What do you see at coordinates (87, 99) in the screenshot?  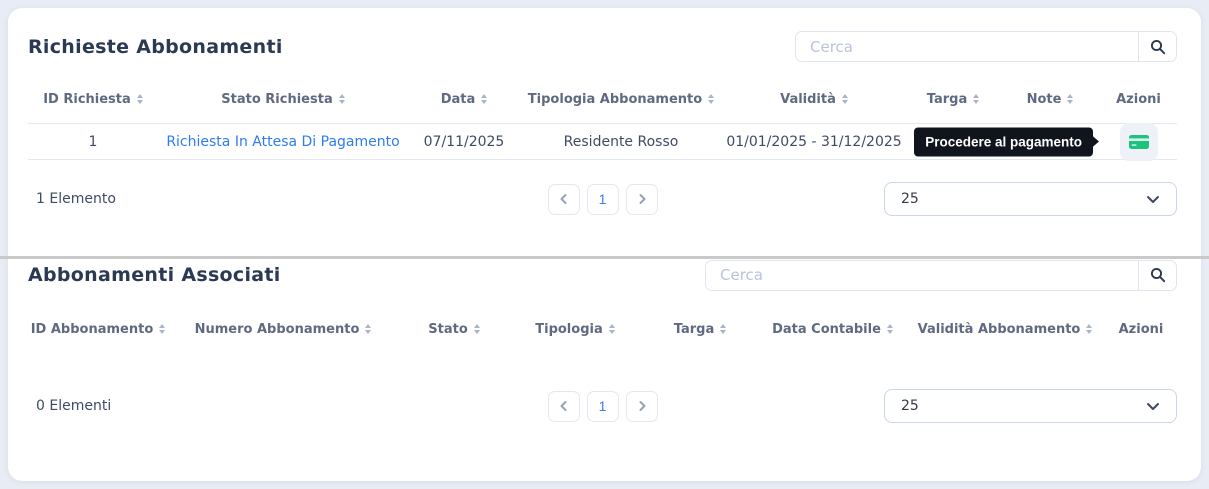 I see `column-label: ID Richiesta` at bounding box center [87, 99].